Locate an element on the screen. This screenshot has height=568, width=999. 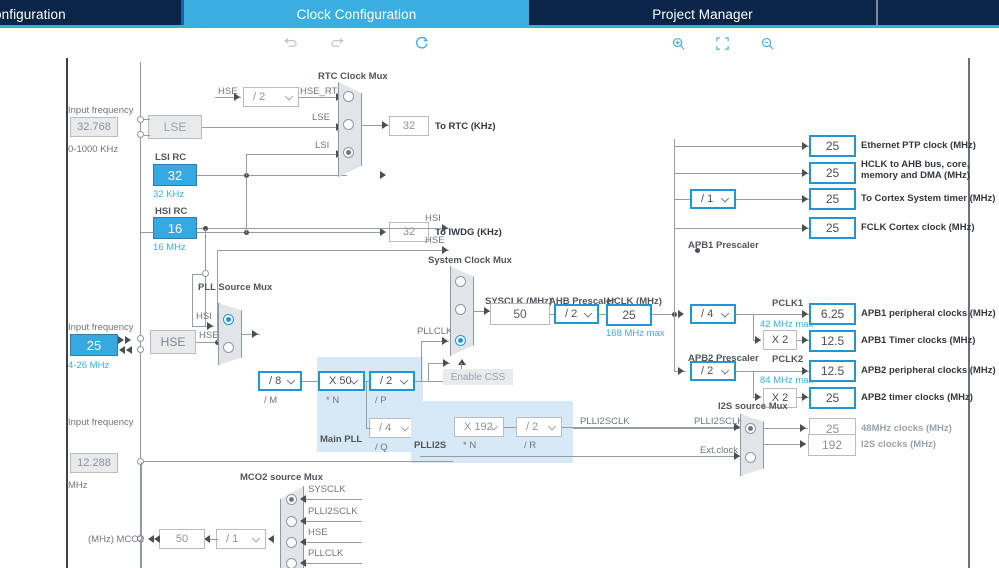
pll-source-option-hsi is located at coordinates (228, 319).